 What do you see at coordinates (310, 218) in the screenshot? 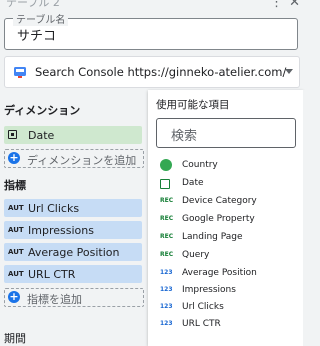
I see `right-gutter` at bounding box center [310, 218].